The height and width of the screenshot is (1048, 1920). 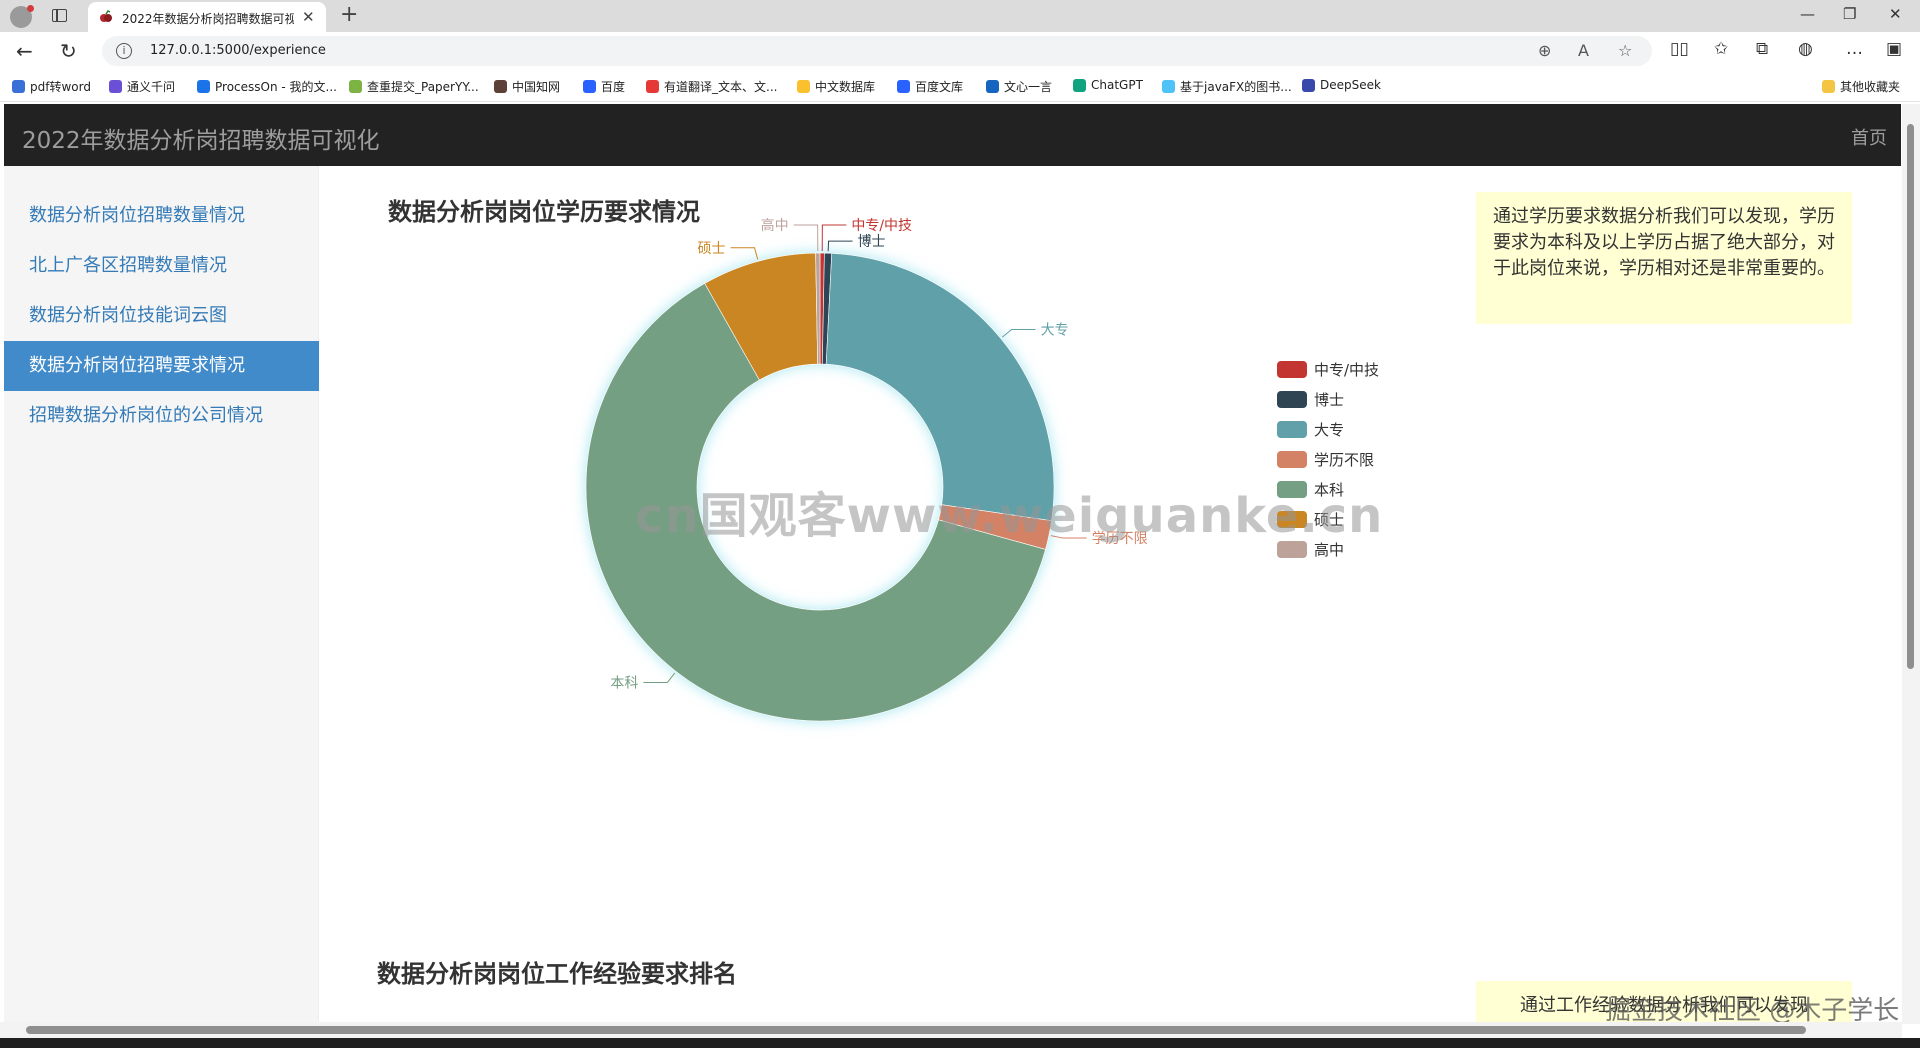 What do you see at coordinates (1583, 50) in the screenshot?
I see `read-aloud-icon: A` at bounding box center [1583, 50].